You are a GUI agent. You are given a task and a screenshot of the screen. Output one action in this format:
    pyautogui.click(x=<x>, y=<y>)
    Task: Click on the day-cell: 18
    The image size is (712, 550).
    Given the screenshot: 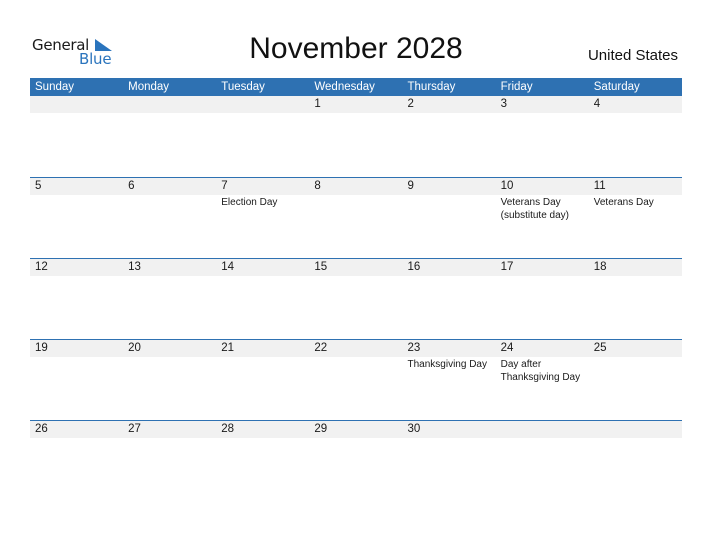 What is the action you would take?
    pyautogui.click(x=635, y=268)
    